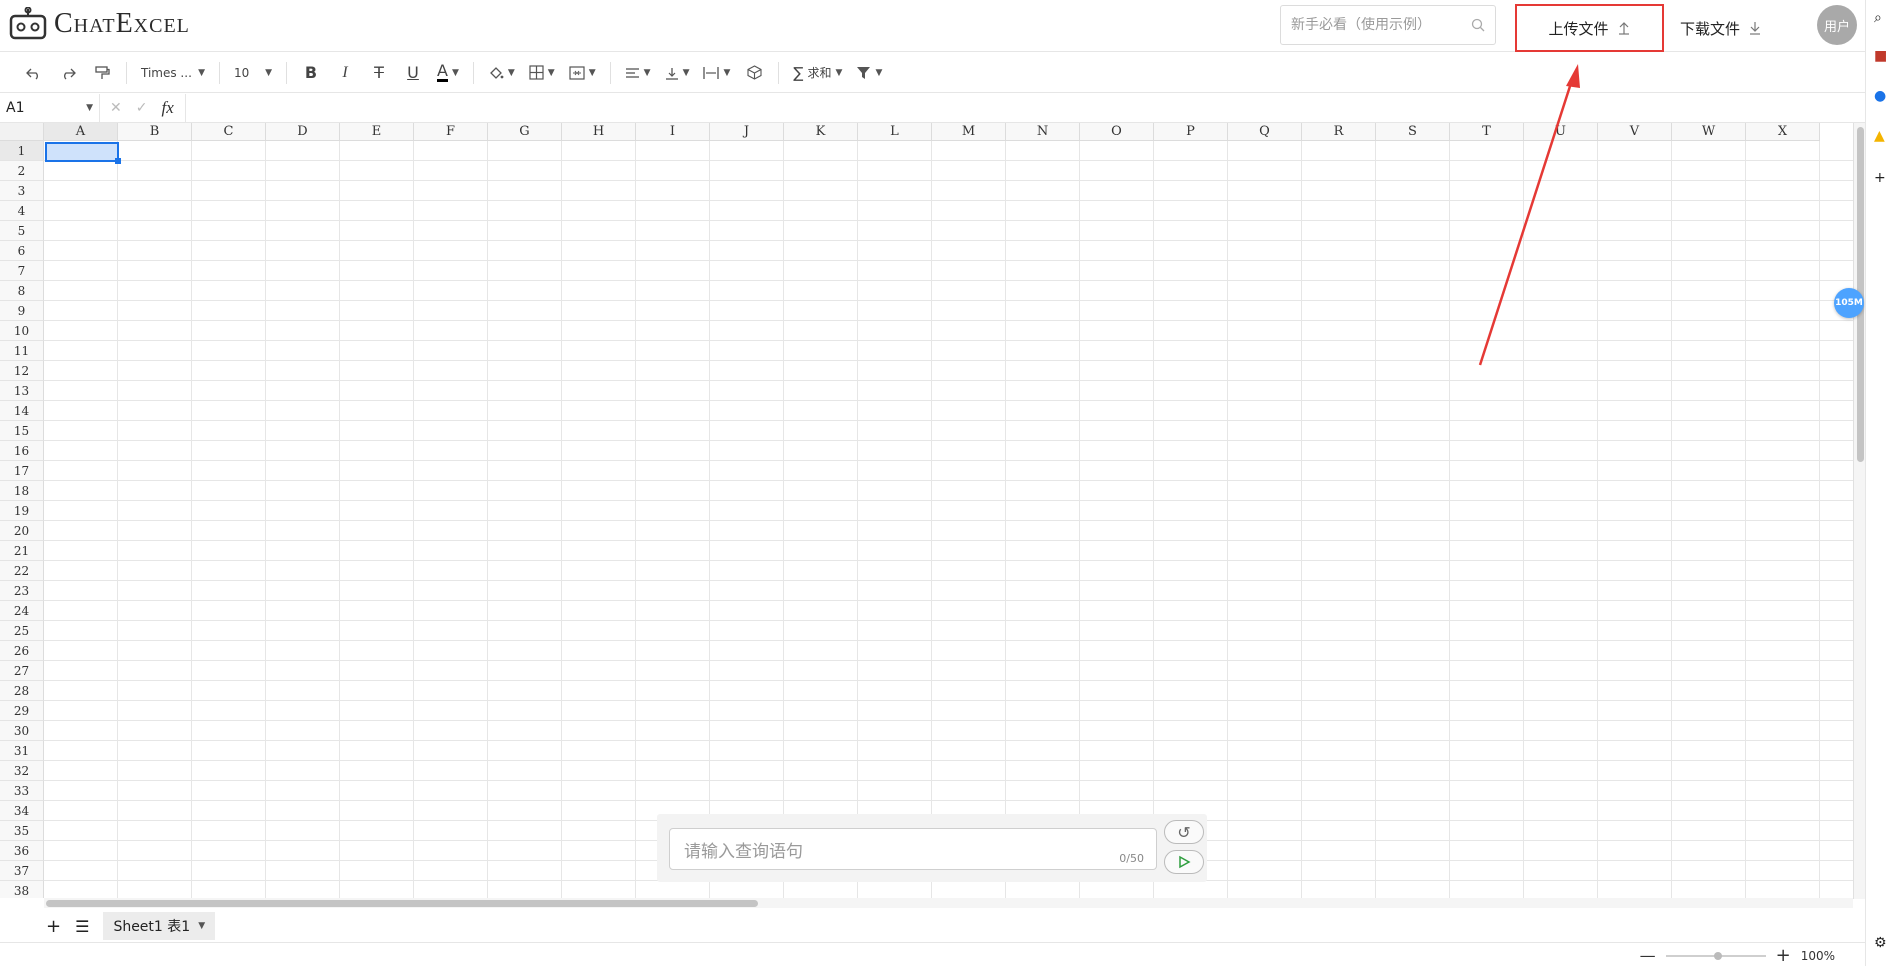 This screenshot has width=1893, height=966. I want to click on row-header: 16, so click(22, 451).